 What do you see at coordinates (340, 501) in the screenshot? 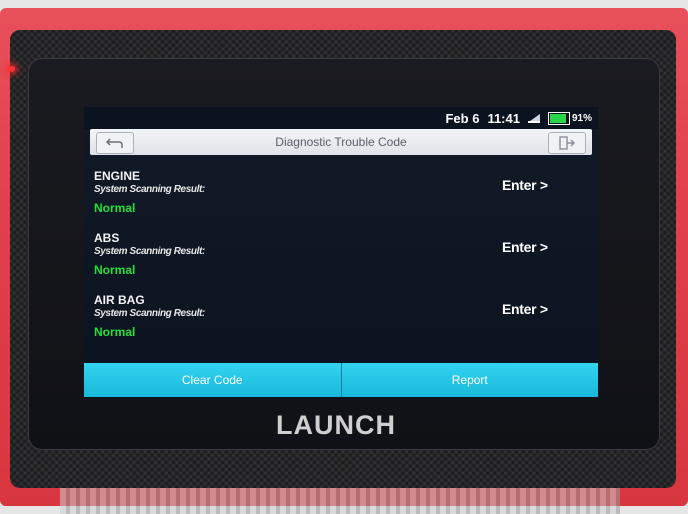
I see `device-grip` at bounding box center [340, 501].